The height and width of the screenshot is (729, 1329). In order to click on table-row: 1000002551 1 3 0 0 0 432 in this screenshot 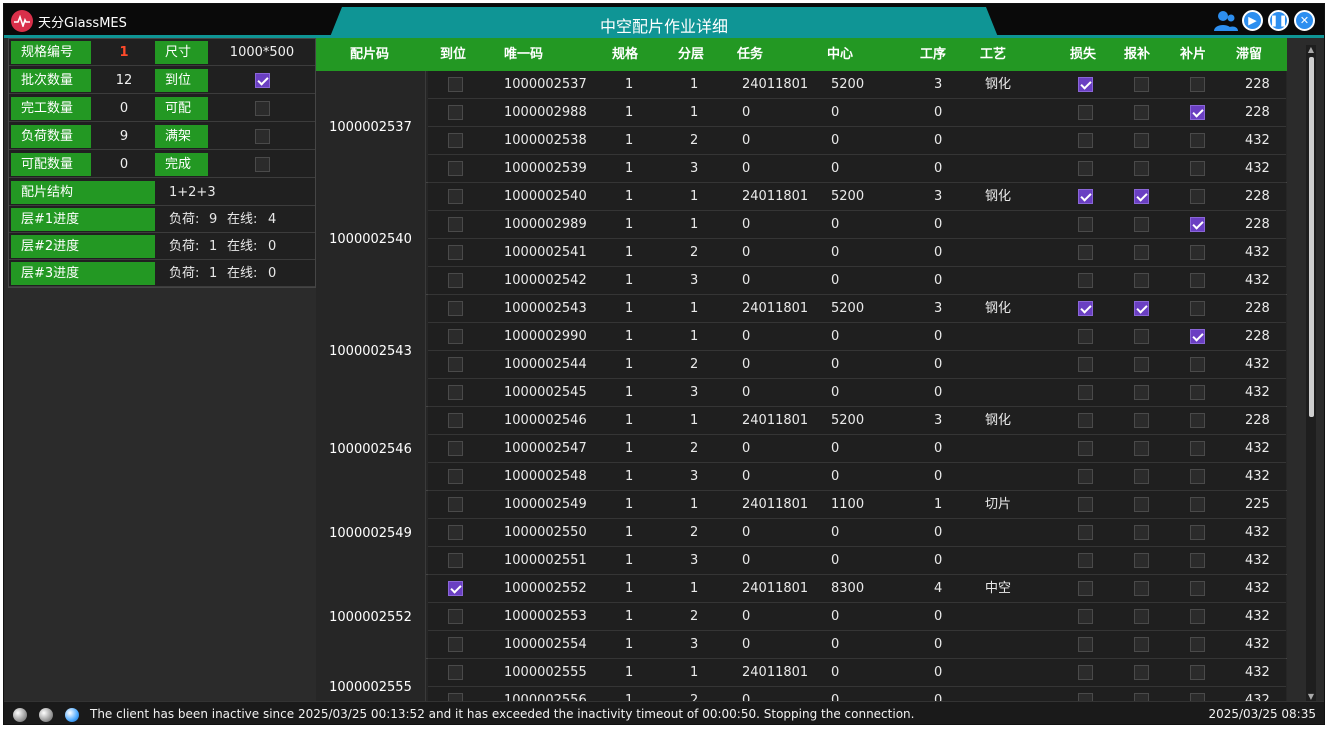, I will do `click(857, 561)`.